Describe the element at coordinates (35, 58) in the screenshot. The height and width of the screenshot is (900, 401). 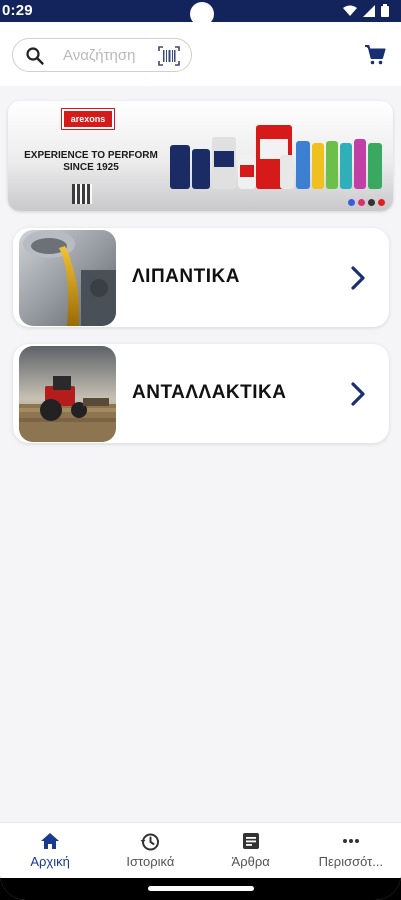
I see `search-icon` at that location.